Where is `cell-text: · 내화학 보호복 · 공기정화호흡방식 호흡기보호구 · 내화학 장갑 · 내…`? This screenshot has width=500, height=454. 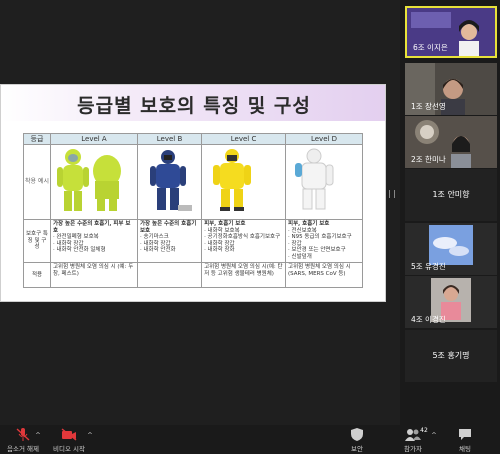
cell-text: · 내화학 보호복 · 공기정화호흡방식 호흡기보호구 · 내화학 장갑 · 내… is located at coordinates (242, 240).